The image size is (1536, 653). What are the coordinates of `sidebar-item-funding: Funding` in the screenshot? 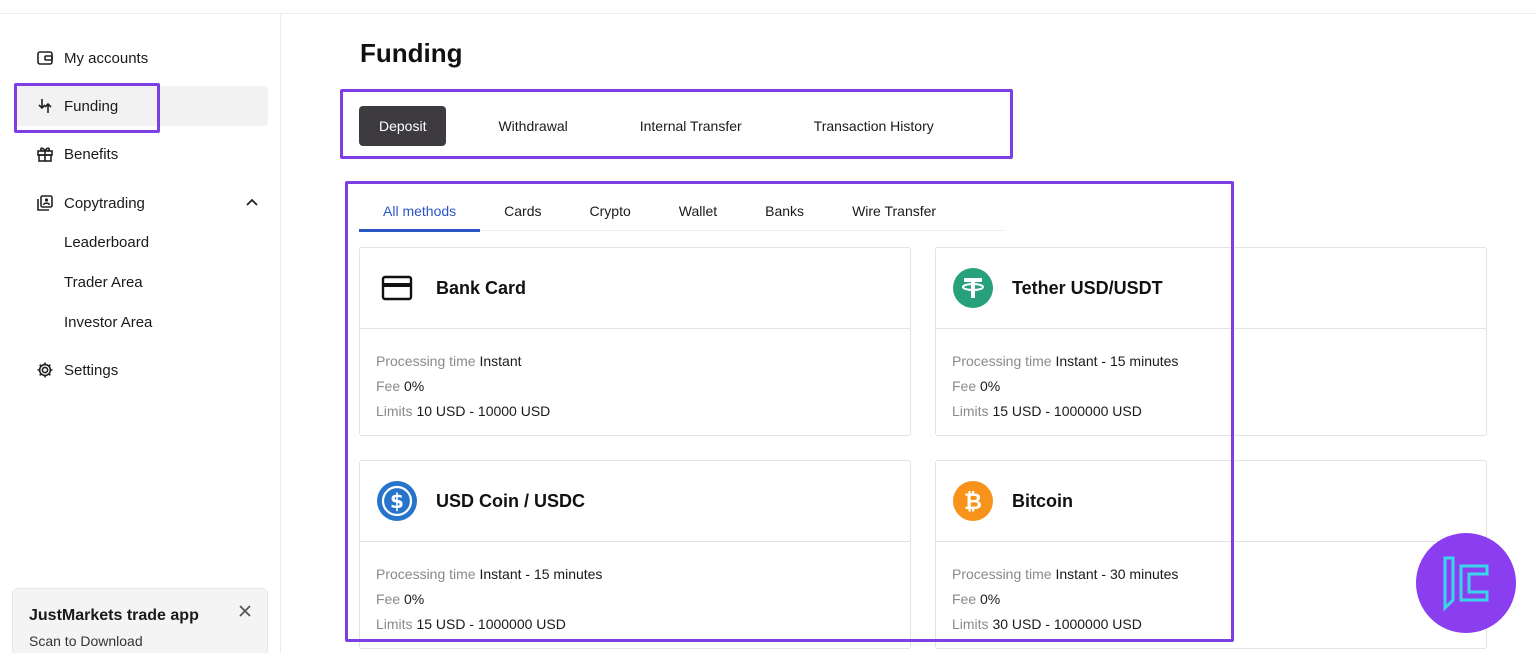 It's located at (142, 106).